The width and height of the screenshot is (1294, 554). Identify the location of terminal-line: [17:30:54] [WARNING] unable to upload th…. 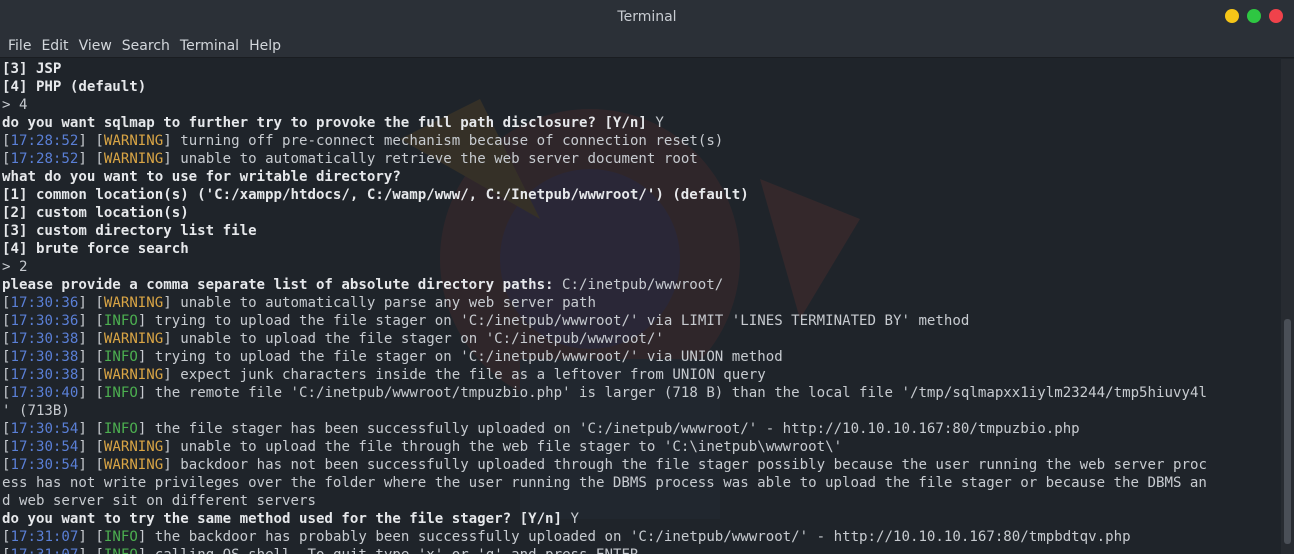
(641, 447).